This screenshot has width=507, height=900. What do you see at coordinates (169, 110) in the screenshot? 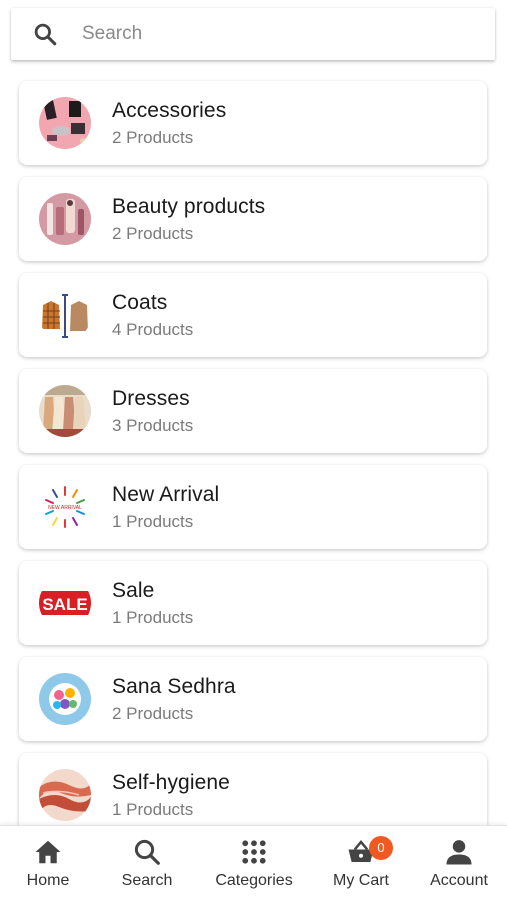
I see `category-name: Accessories` at bounding box center [169, 110].